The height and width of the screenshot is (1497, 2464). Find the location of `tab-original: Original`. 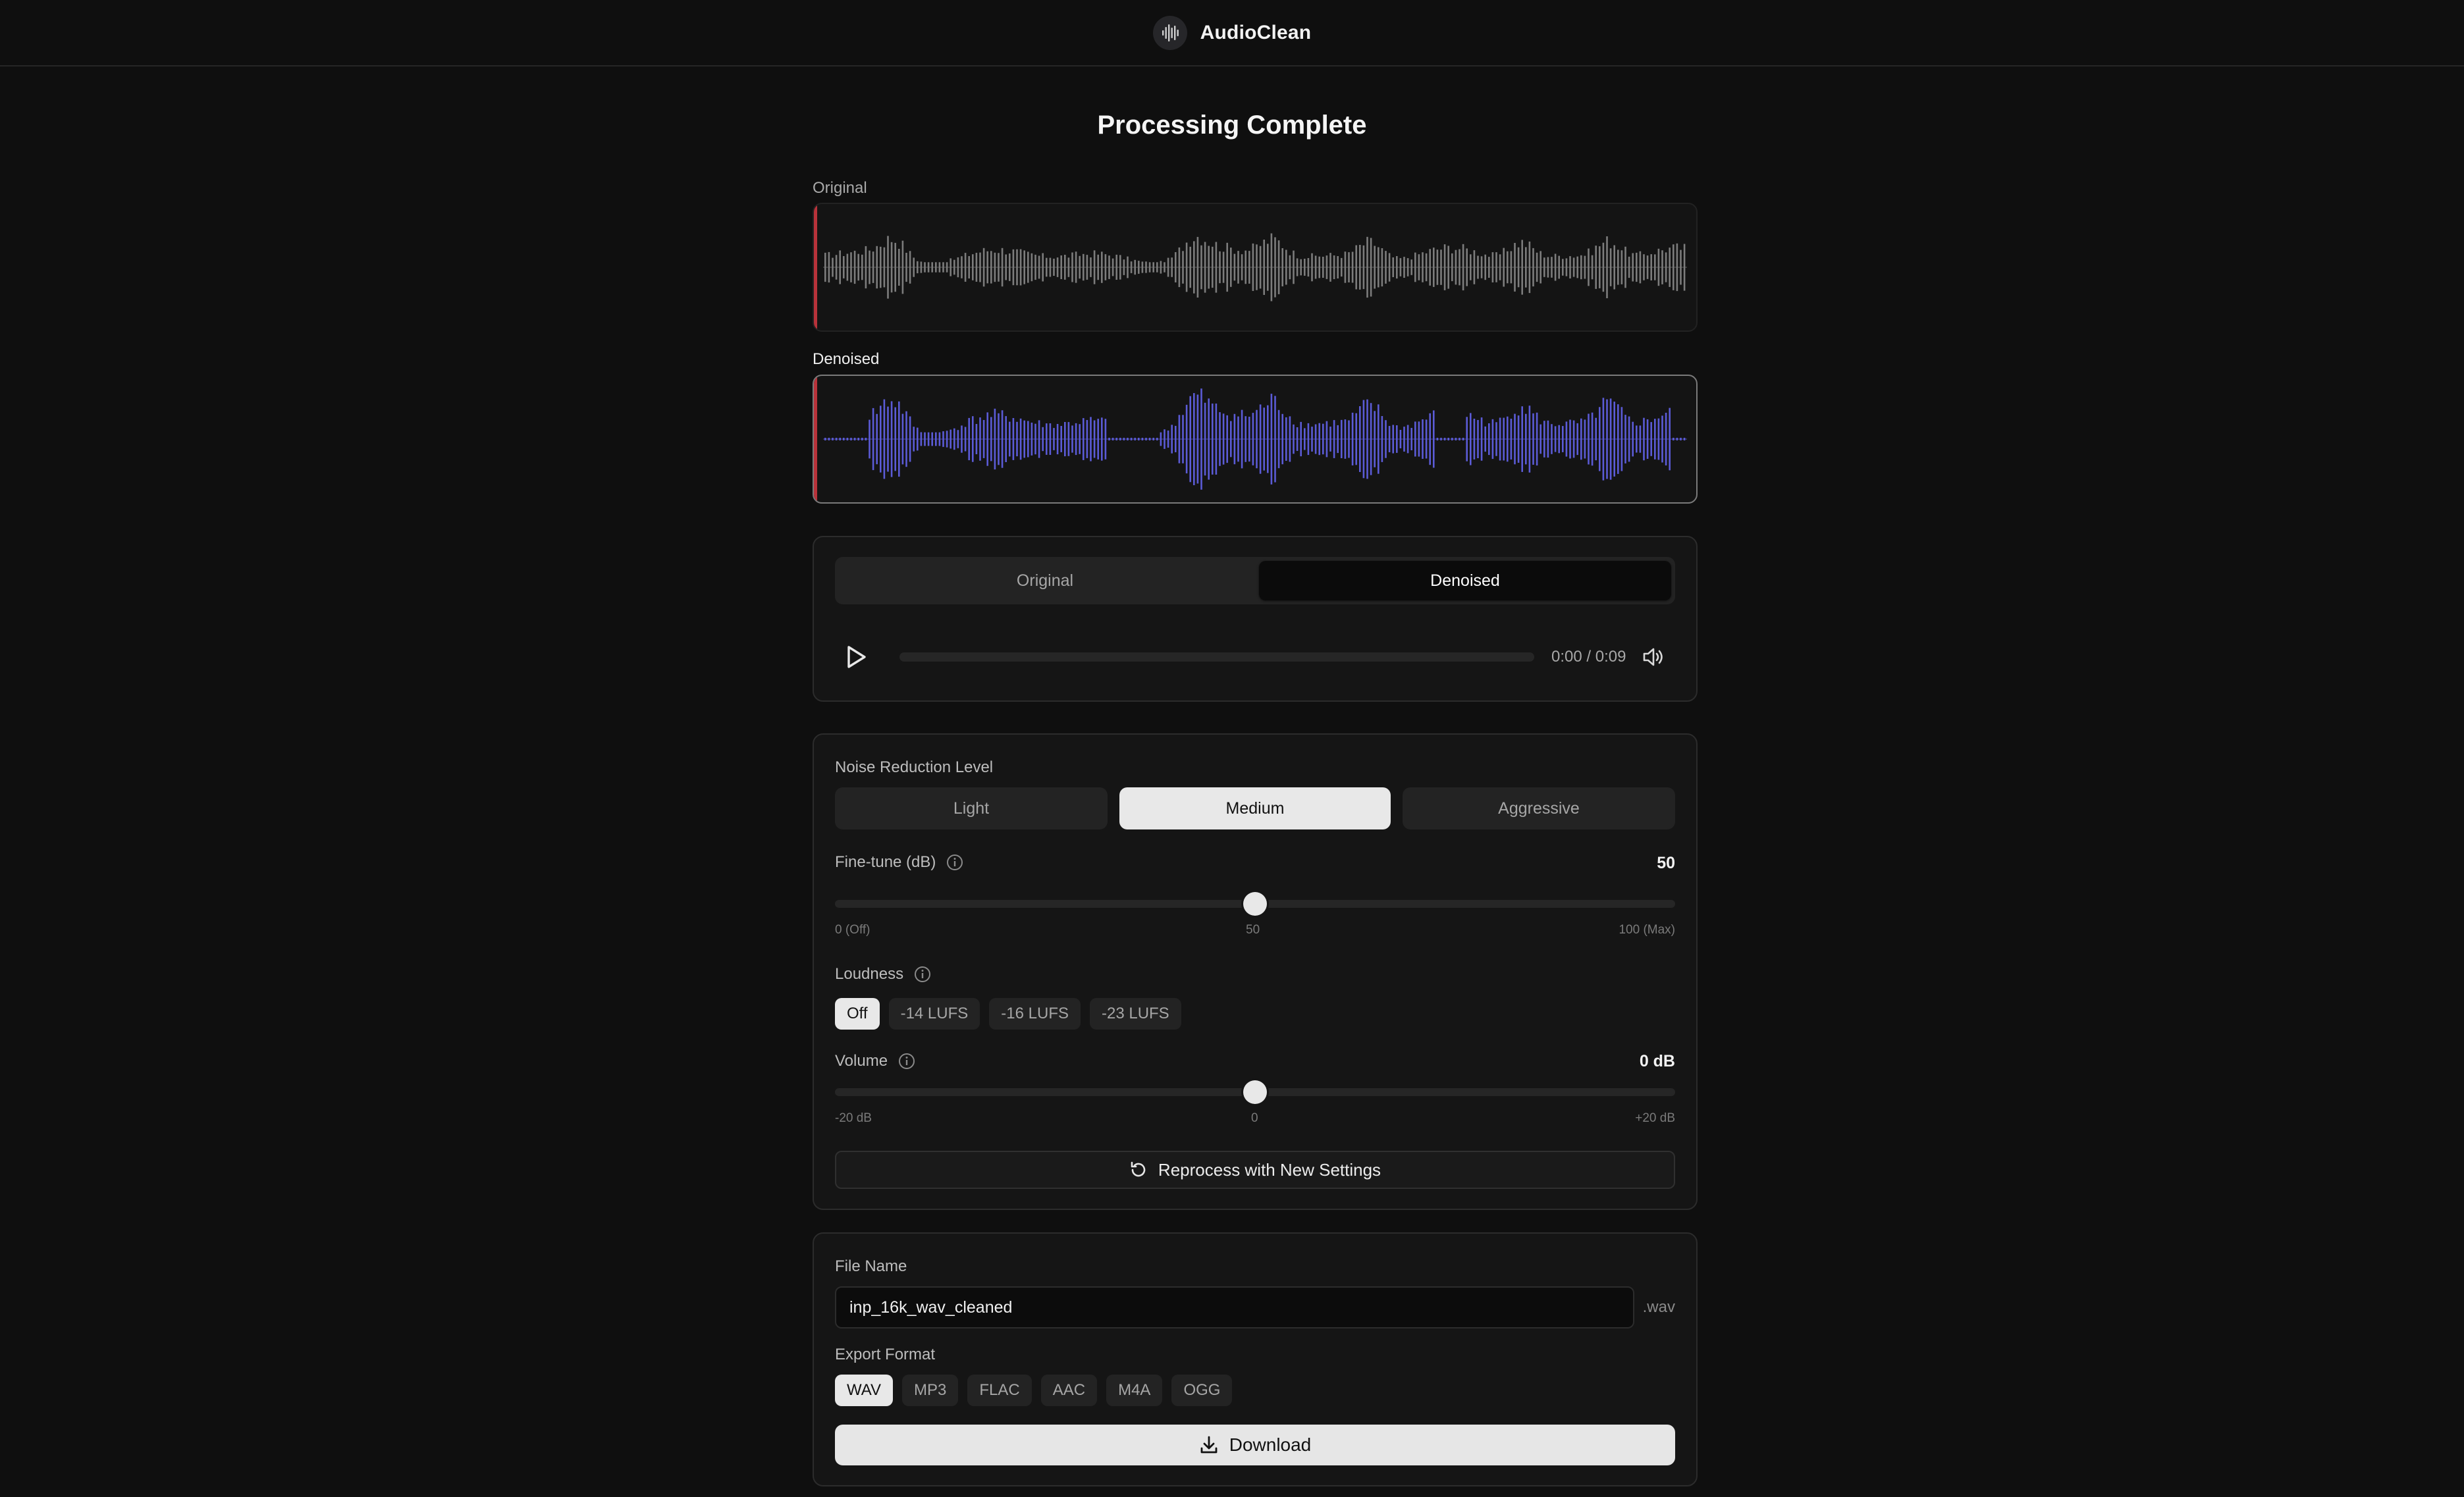

tab-original: Original is located at coordinates (1045, 580).